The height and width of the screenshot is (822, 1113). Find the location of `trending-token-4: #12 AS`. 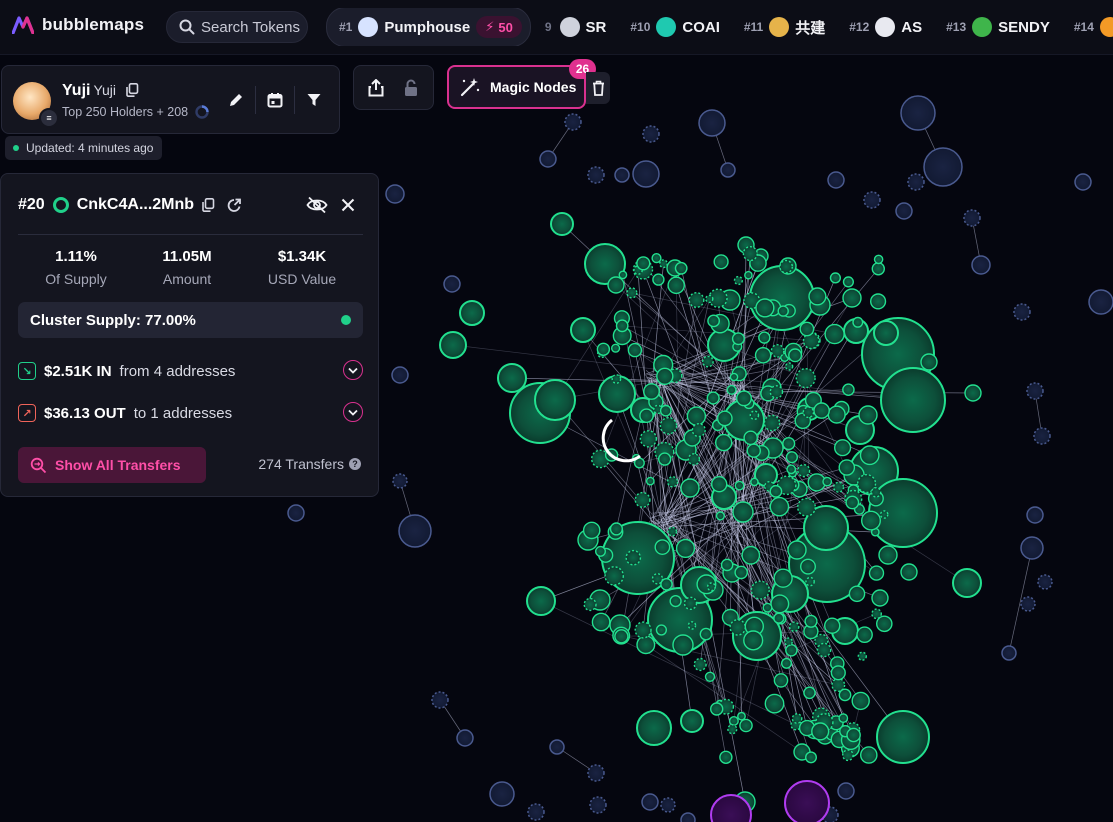

trending-token-4: #12 AS is located at coordinates (885, 27).